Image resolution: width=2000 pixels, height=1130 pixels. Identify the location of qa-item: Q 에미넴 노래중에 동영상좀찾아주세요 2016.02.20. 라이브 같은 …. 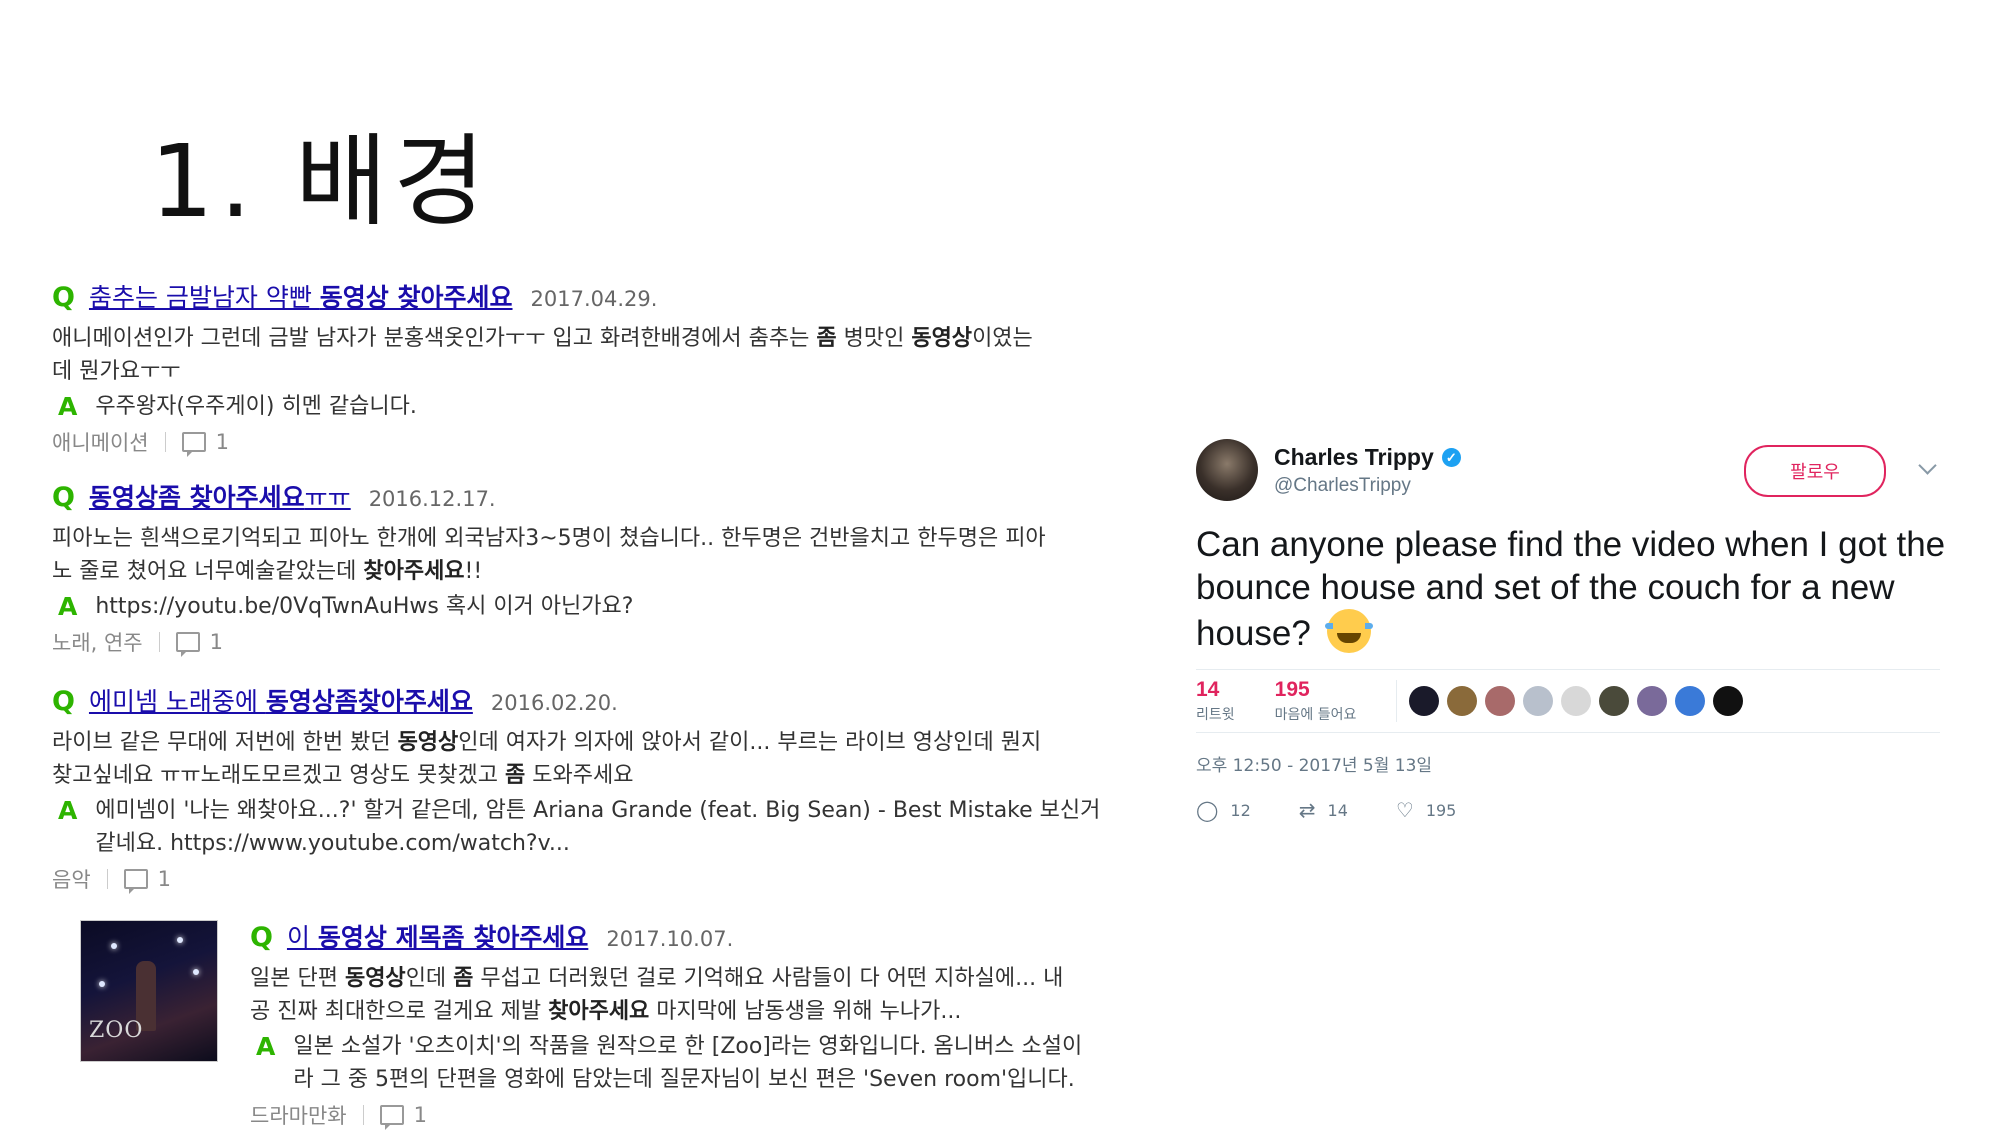
(582, 788).